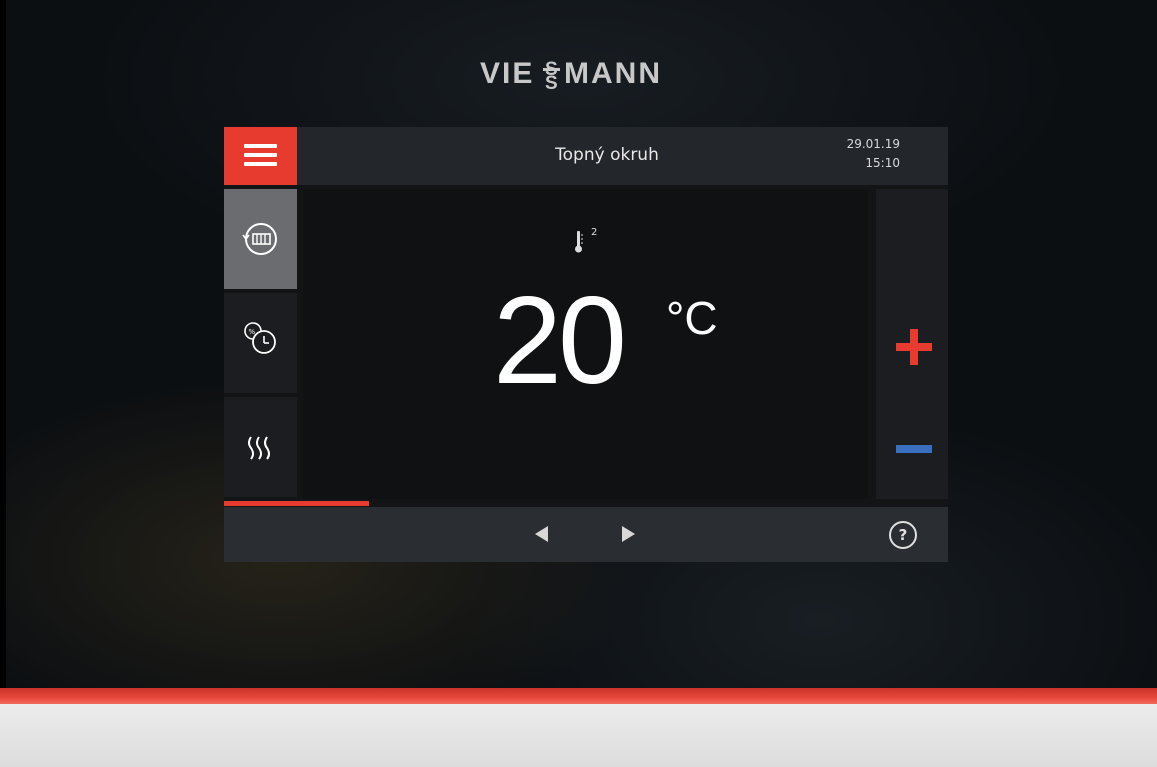 The height and width of the screenshot is (767, 1157). What do you see at coordinates (296, 503) in the screenshot?
I see `page-progress-fill` at bounding box center [296, 503].